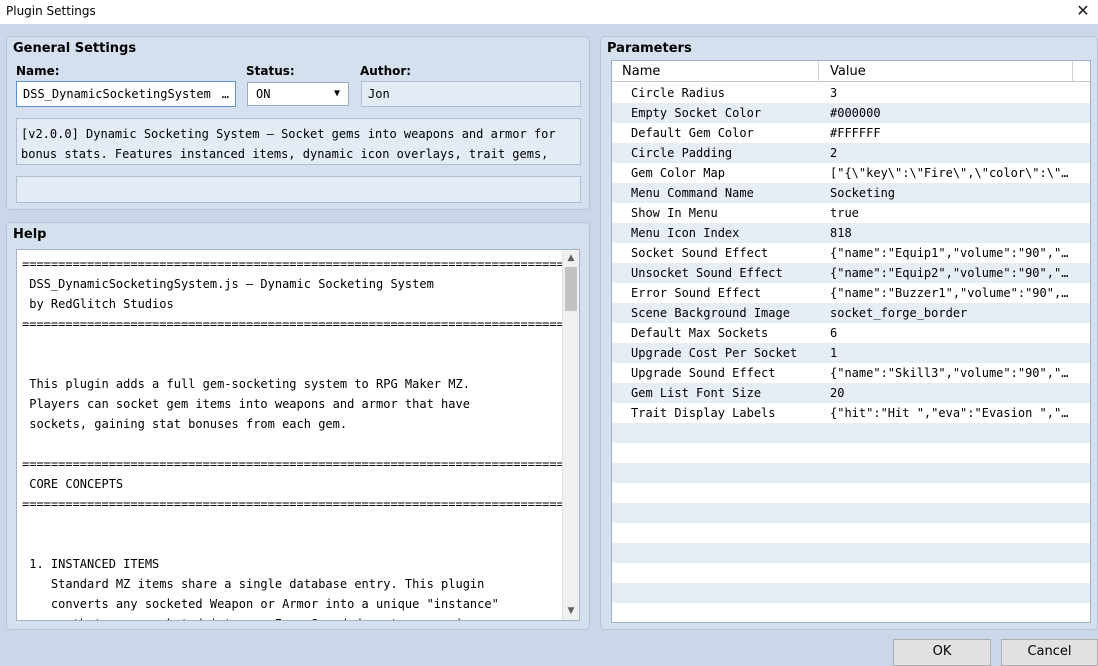  I want to click on help-title: Help, so click(30, 234).